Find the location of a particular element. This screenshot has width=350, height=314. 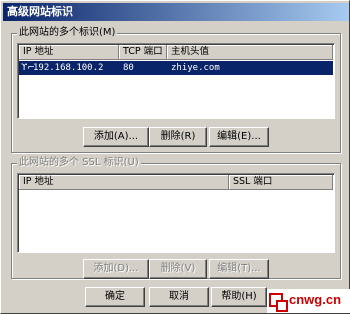

help-button: 帮助(H) is located at coordinates (239, 297).